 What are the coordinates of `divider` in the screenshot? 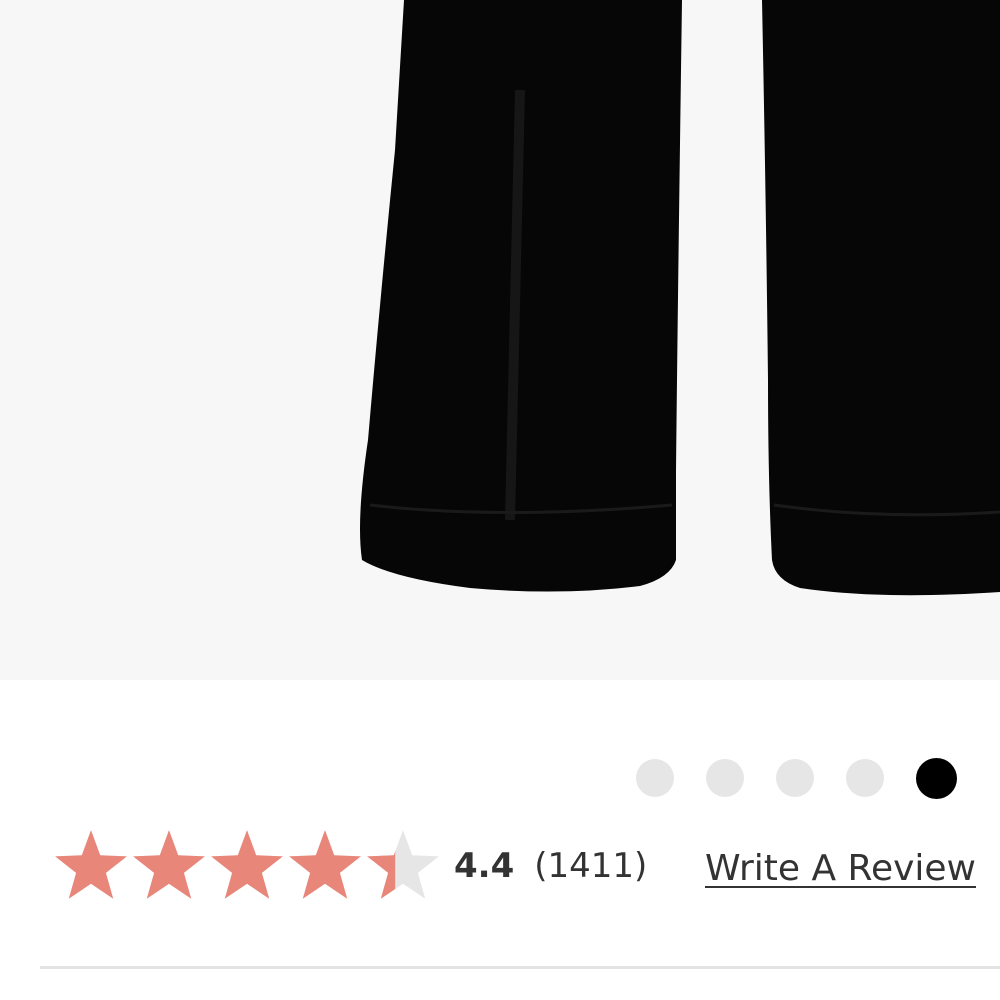 It's located at (520, 967).